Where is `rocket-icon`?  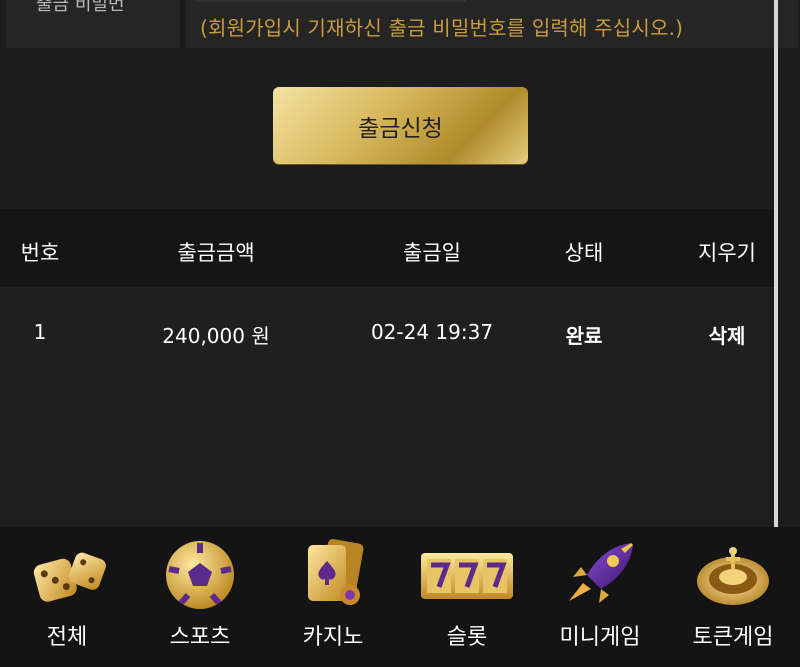
rocket-icon is located at coordinates (601, 573).